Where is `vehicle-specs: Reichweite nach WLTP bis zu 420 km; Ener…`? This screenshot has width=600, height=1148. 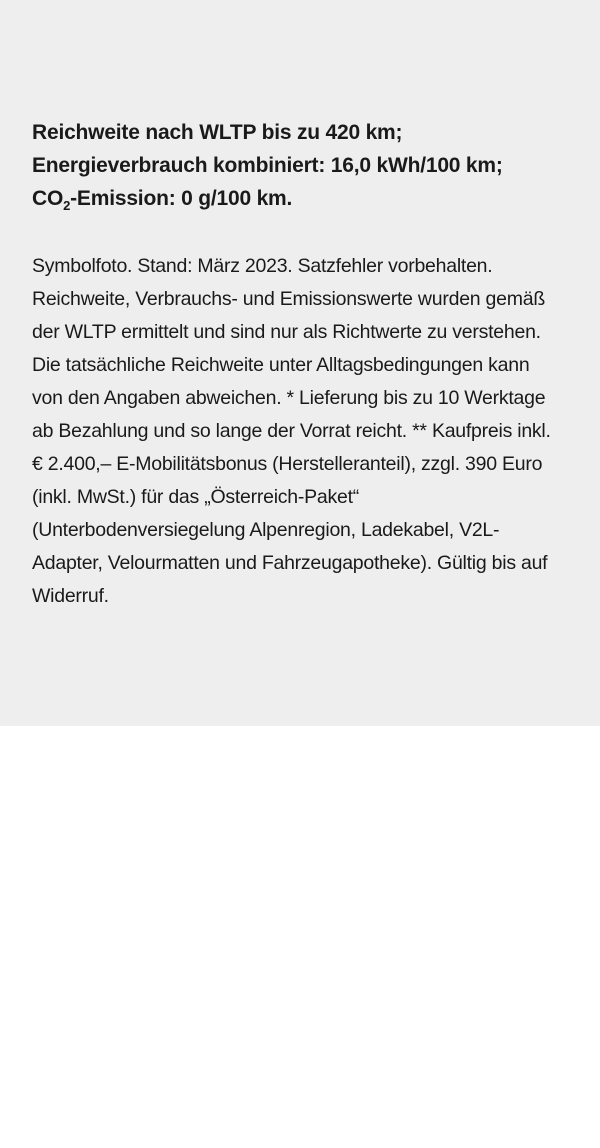
vehicle-specs: Reichweite nach WLTP bis zu 420 km; Ener… is located at coordinates (298, 165).